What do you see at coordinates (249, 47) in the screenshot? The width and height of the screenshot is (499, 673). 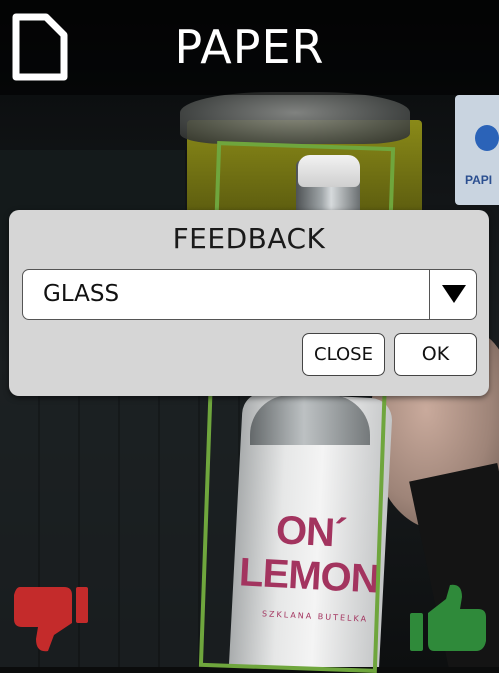 I see `classification-title: PAPER` at bounding box center [249, 47].